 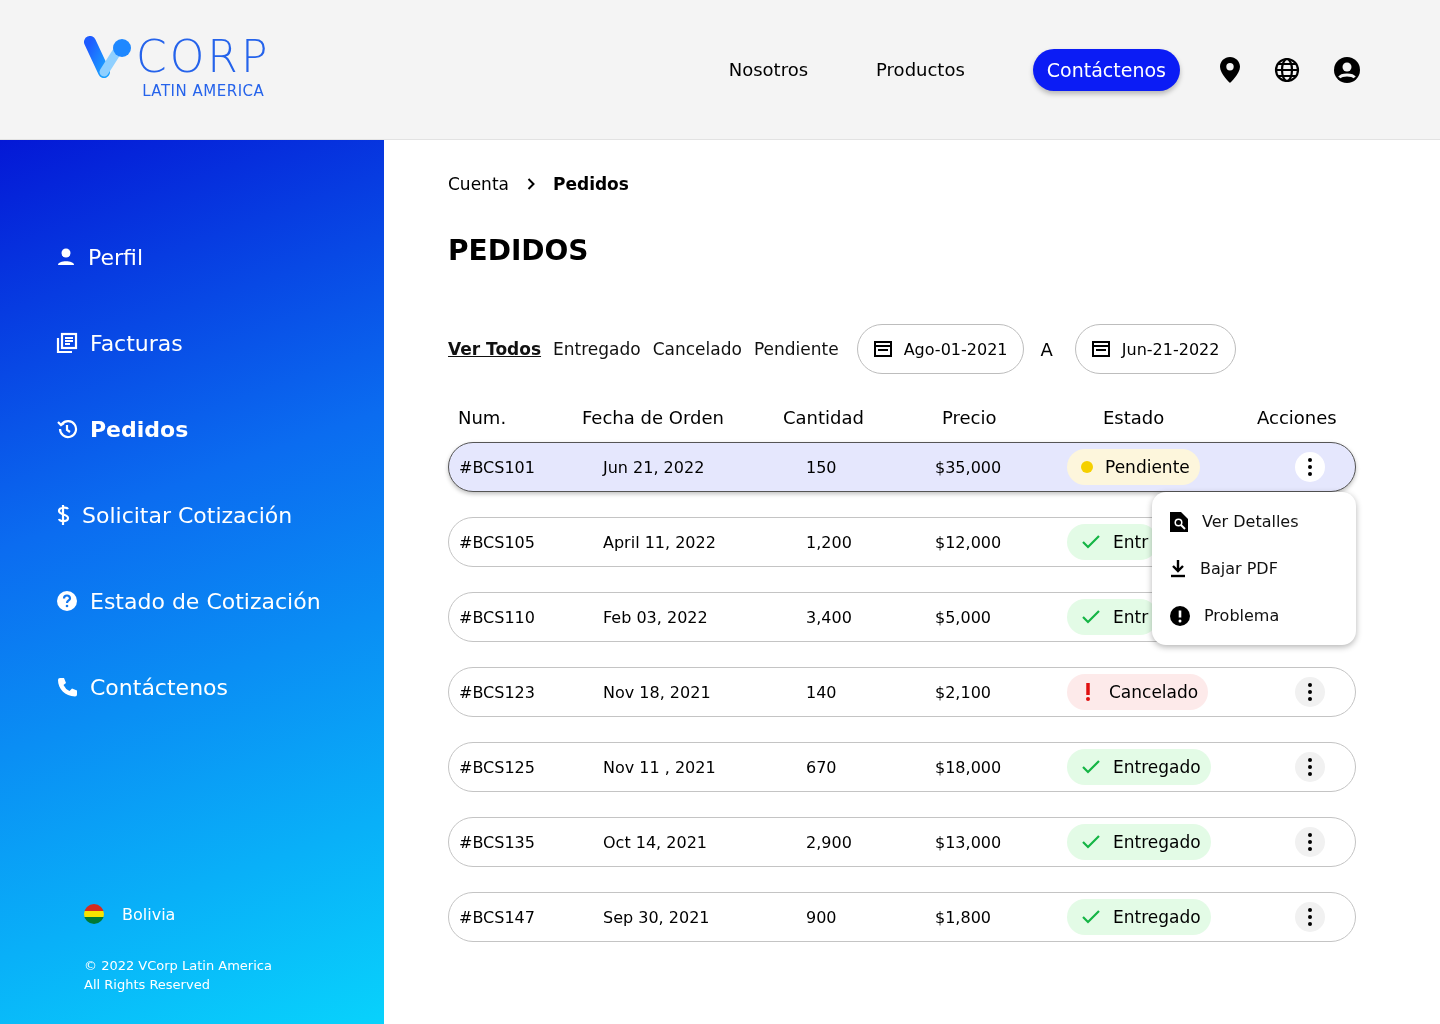 What do you see at coordinates (220, 343) in the screenshot?
I see `sidebar-item: Facturas` at bounding box center [220, 343].